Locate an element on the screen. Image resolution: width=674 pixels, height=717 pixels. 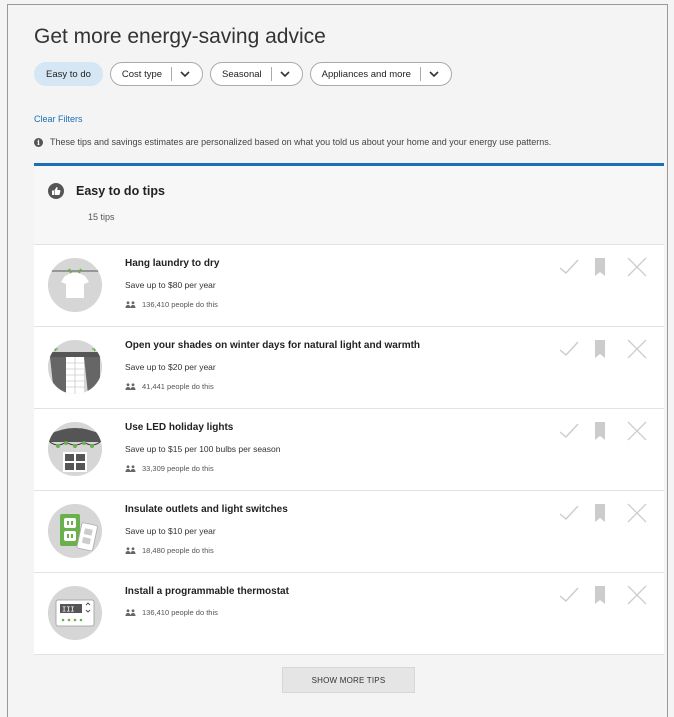
tip-savings: Save up to $20 per year is located at coordinates (170, 367).